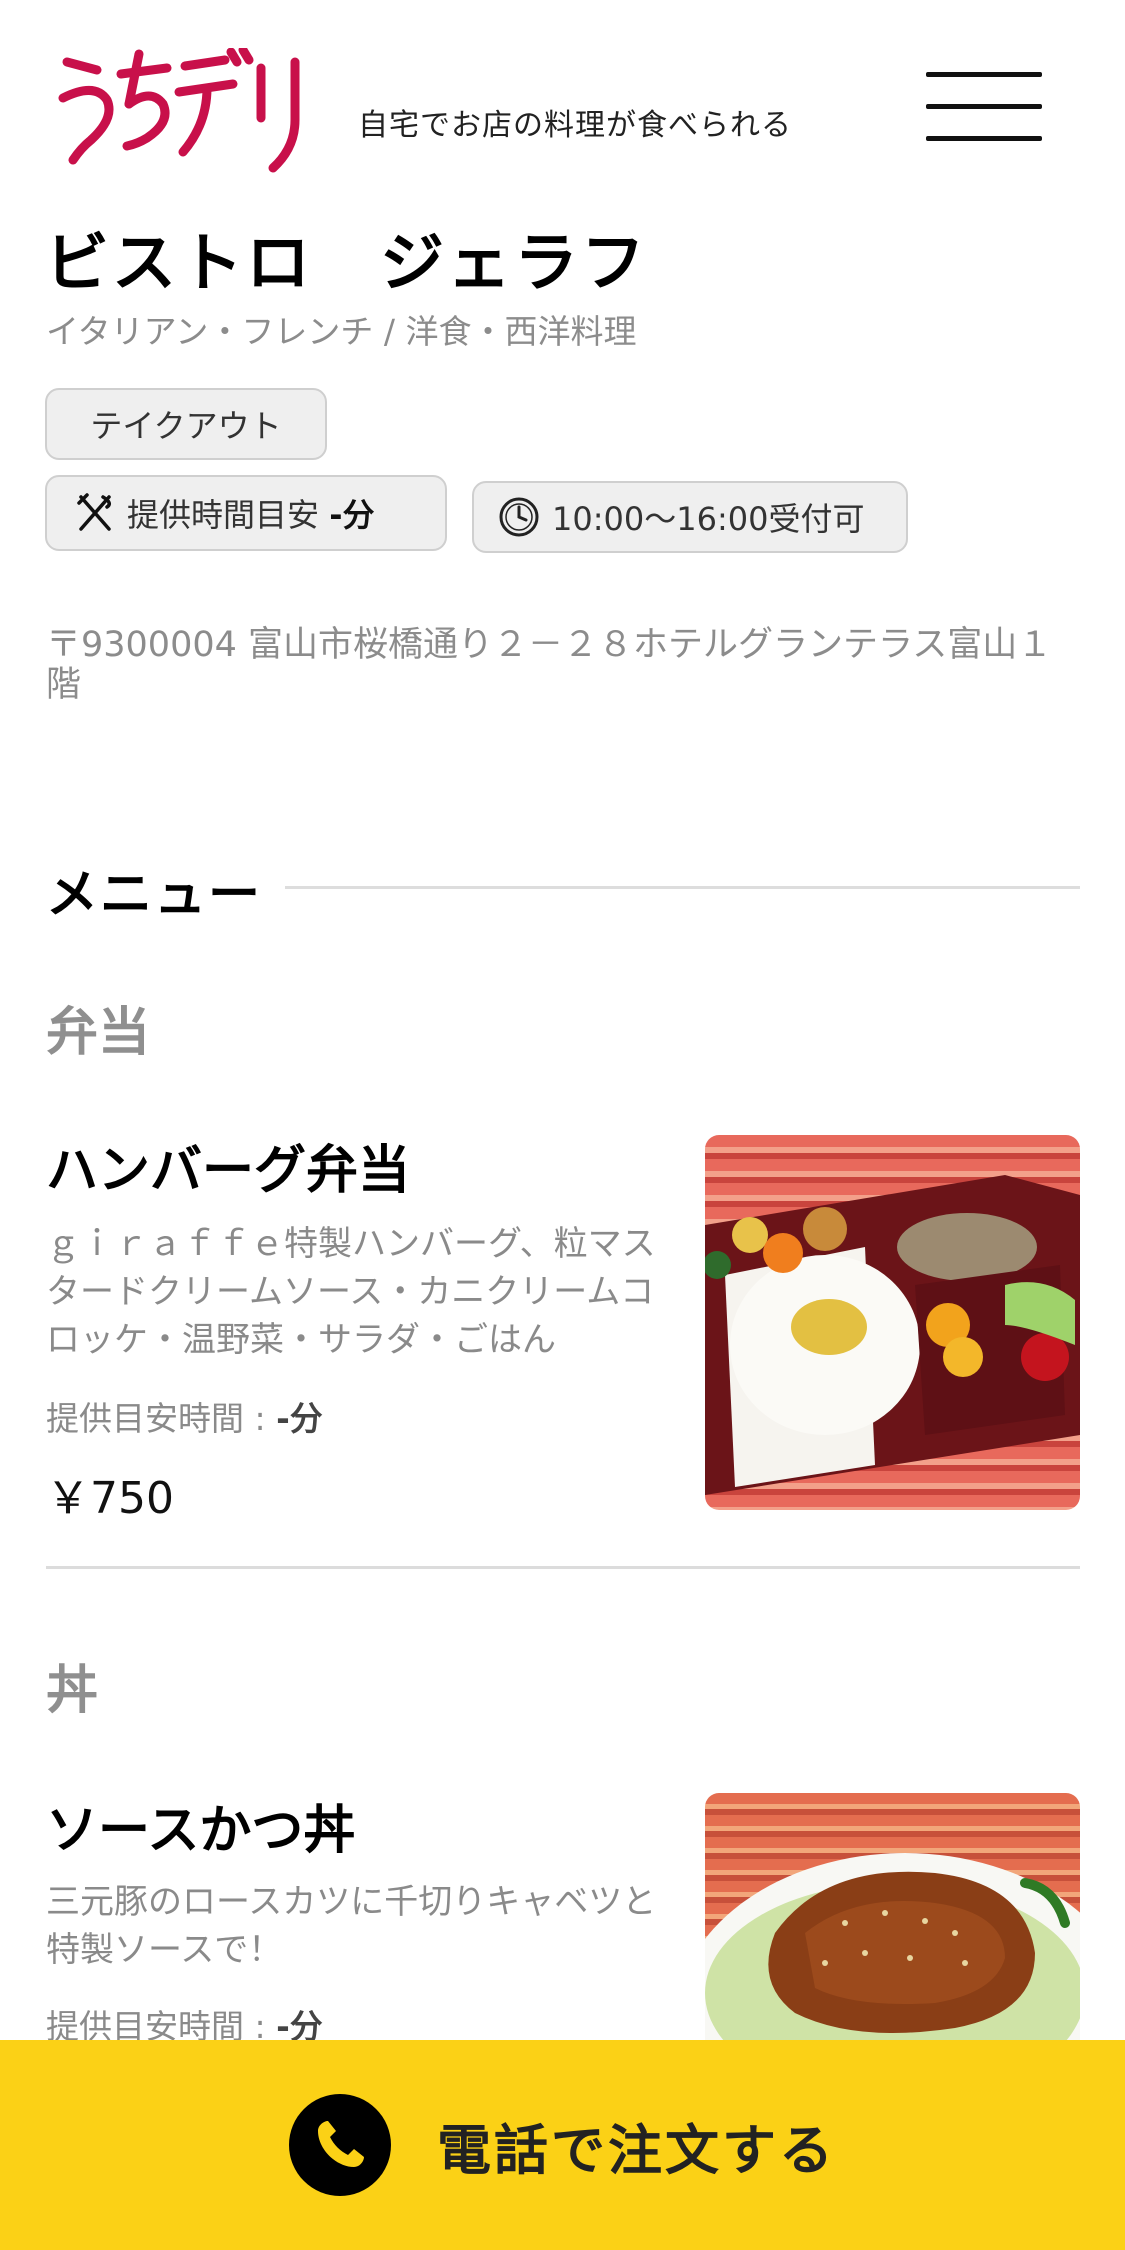 Image resolution: width=1125 pixels, height=2250 pixels. I want to click on takeout-badge: テイクアウト, so click(186, 424).